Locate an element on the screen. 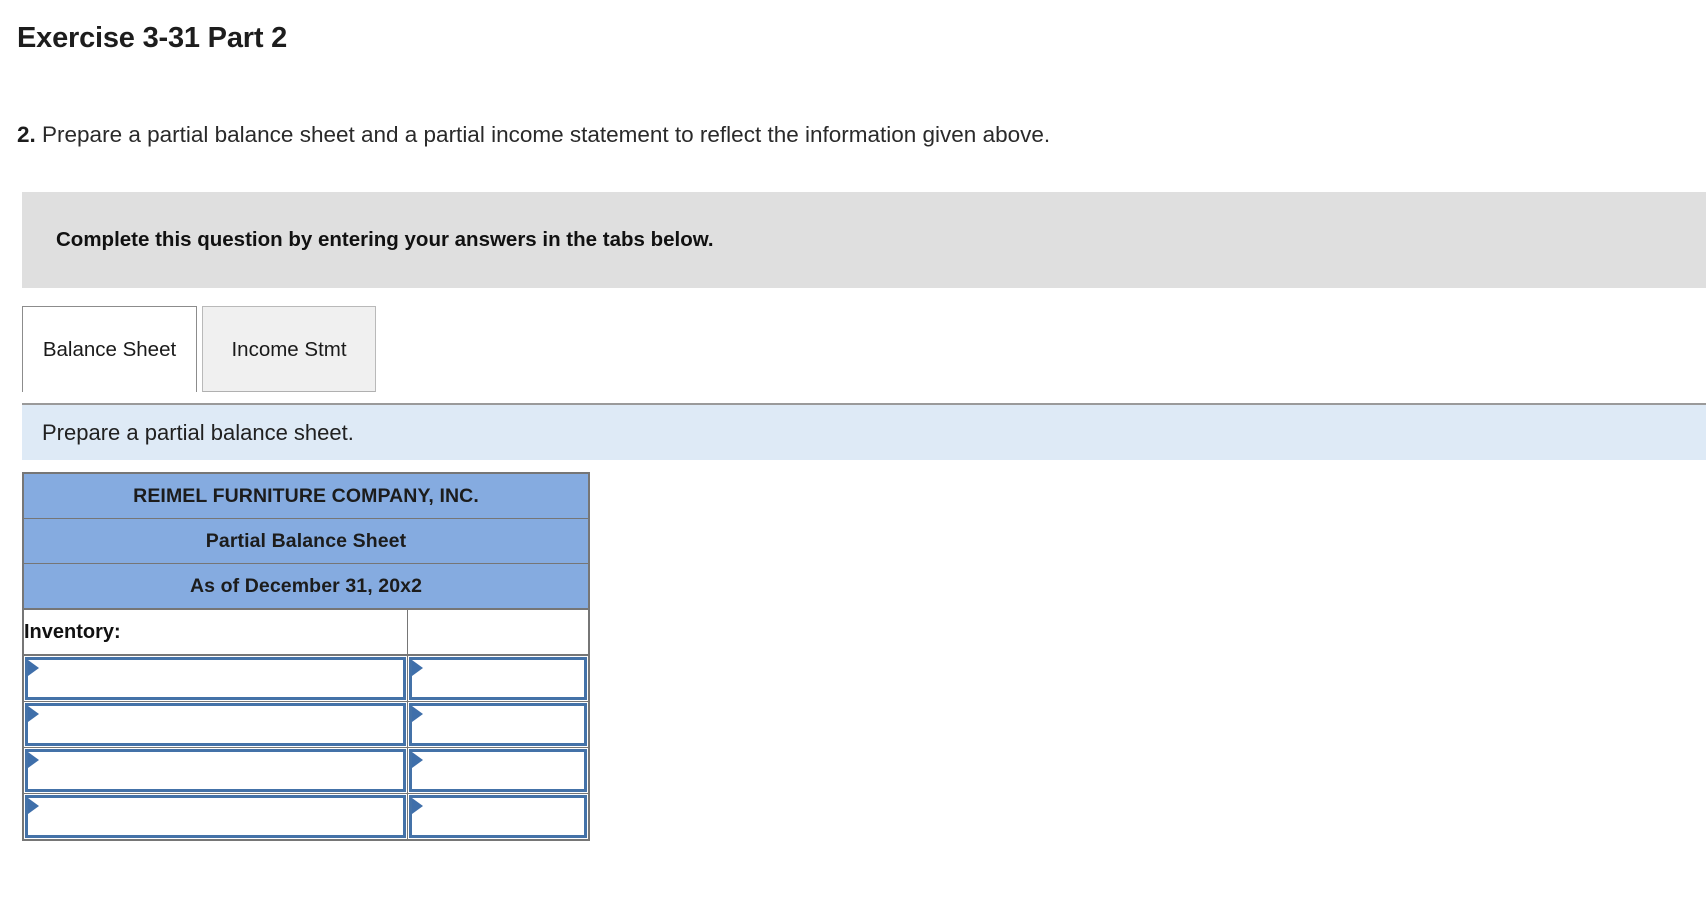 The height and width of the screenshot is (916, 1706). bs-row-3-amount-cell is located at coordinates (498, 817).